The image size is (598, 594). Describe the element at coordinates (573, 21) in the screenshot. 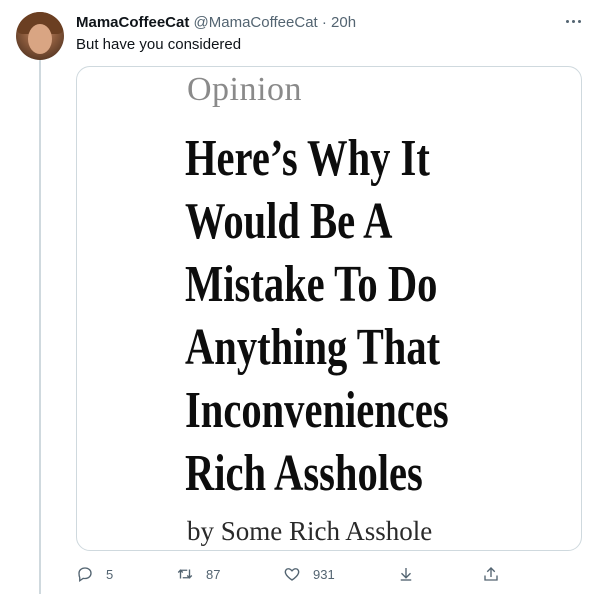

I see `more-icon` at that location.